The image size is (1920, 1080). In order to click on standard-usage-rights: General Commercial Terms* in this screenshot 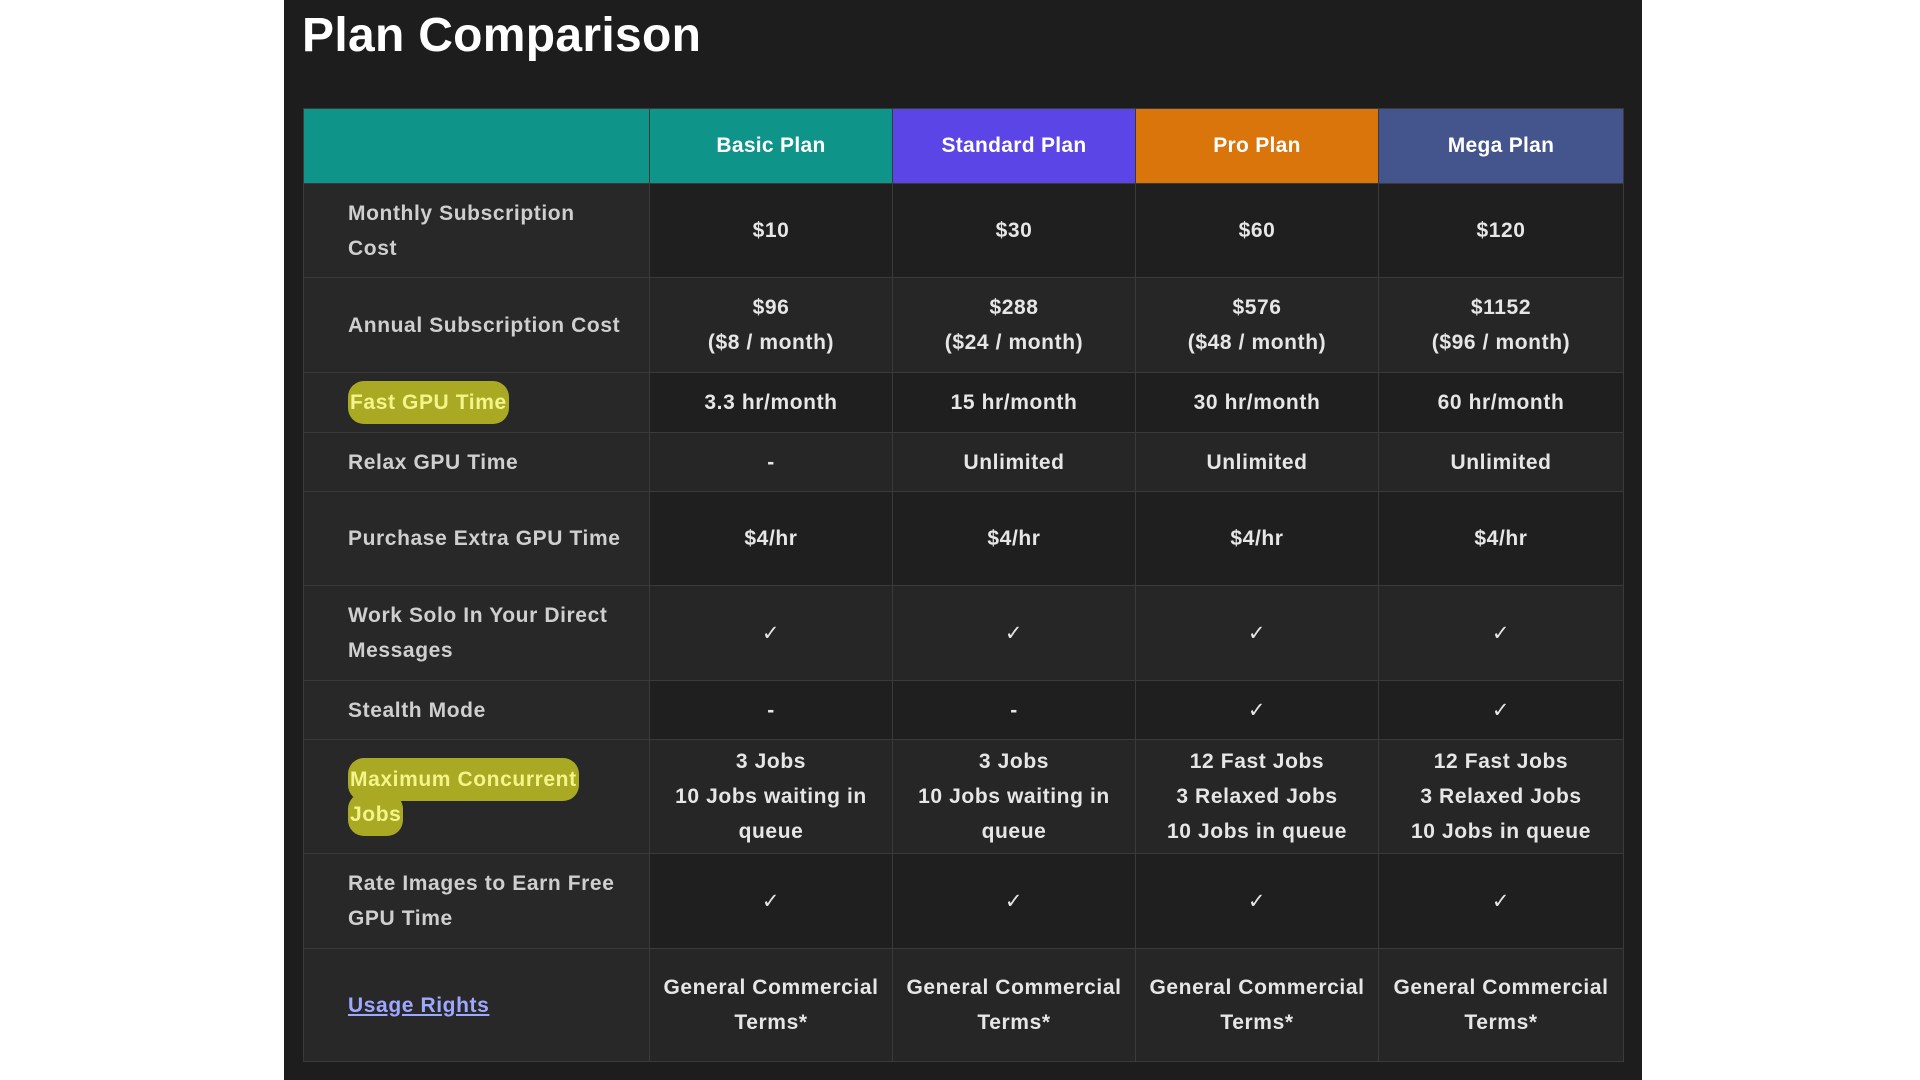, I will do `click(1014, 1005)`.